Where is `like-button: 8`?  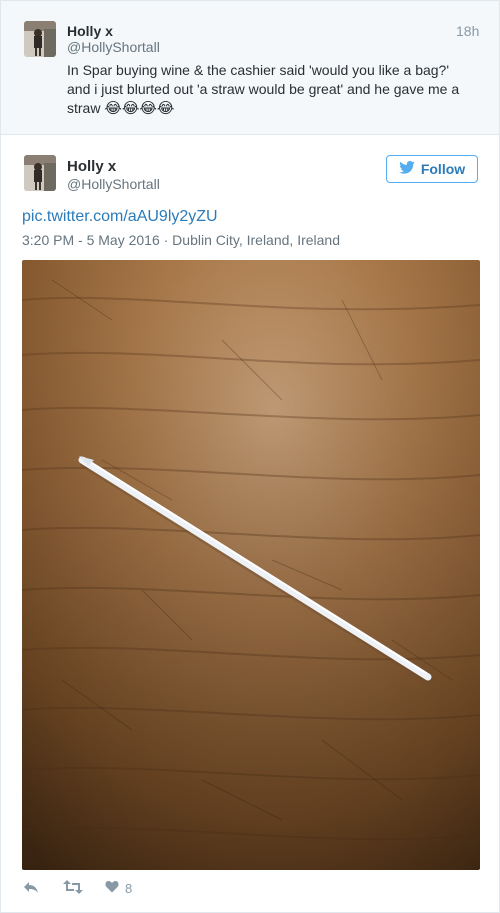 like-button: 8 is located at coordinates (118, 888).